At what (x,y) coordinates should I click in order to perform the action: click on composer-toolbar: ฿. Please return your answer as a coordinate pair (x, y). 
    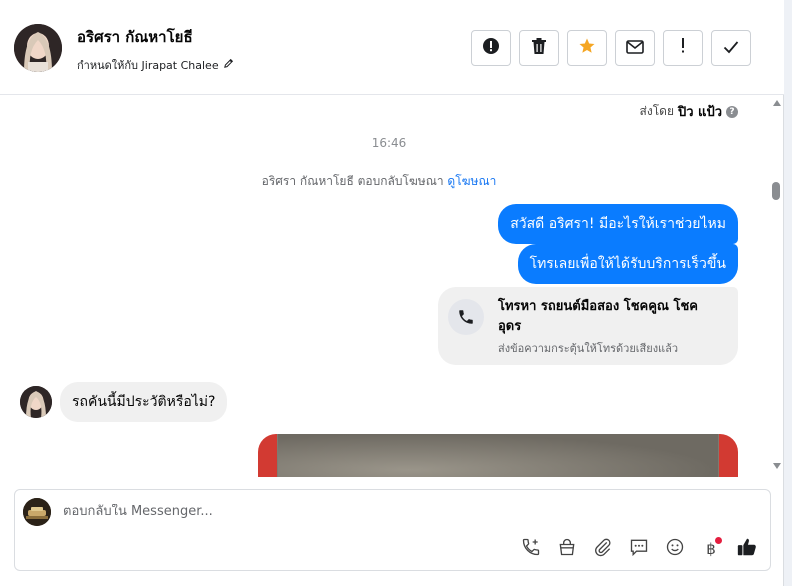
    Looking at the image, I should click on (639, 549).